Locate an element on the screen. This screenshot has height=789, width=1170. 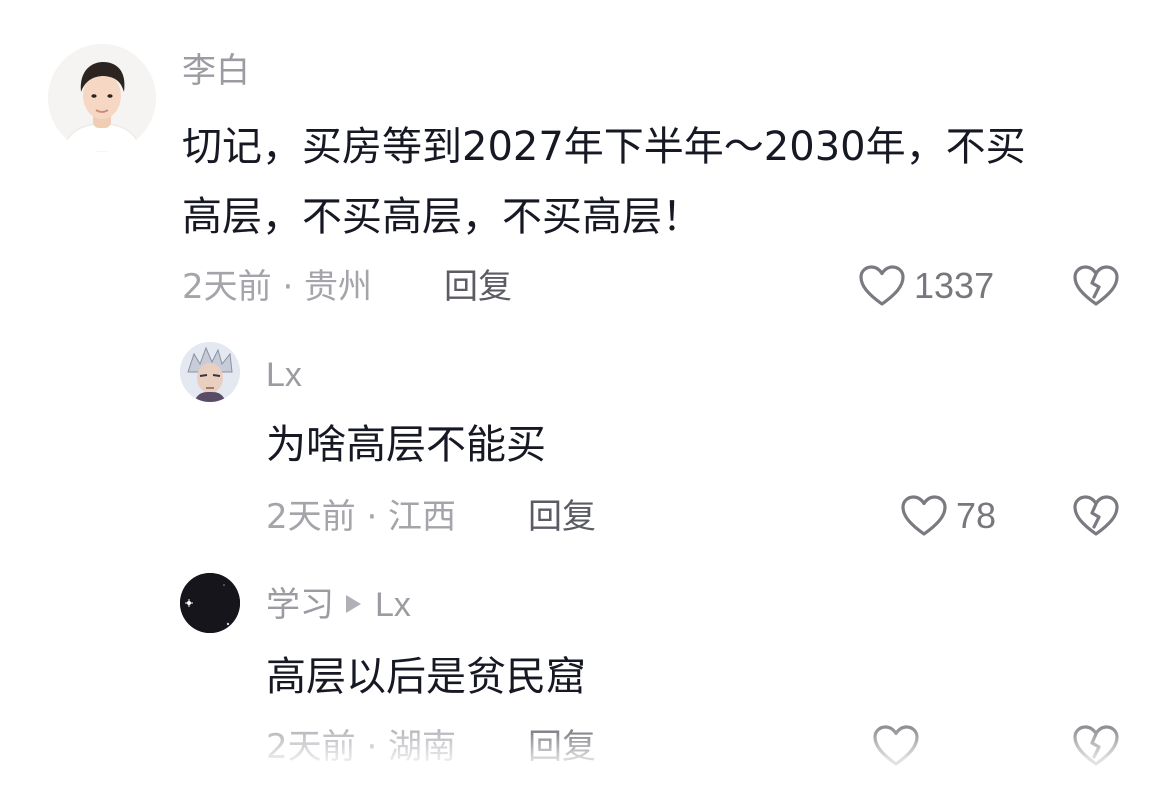
dark-night-avatar-icon is located at coordinates (210, 603).